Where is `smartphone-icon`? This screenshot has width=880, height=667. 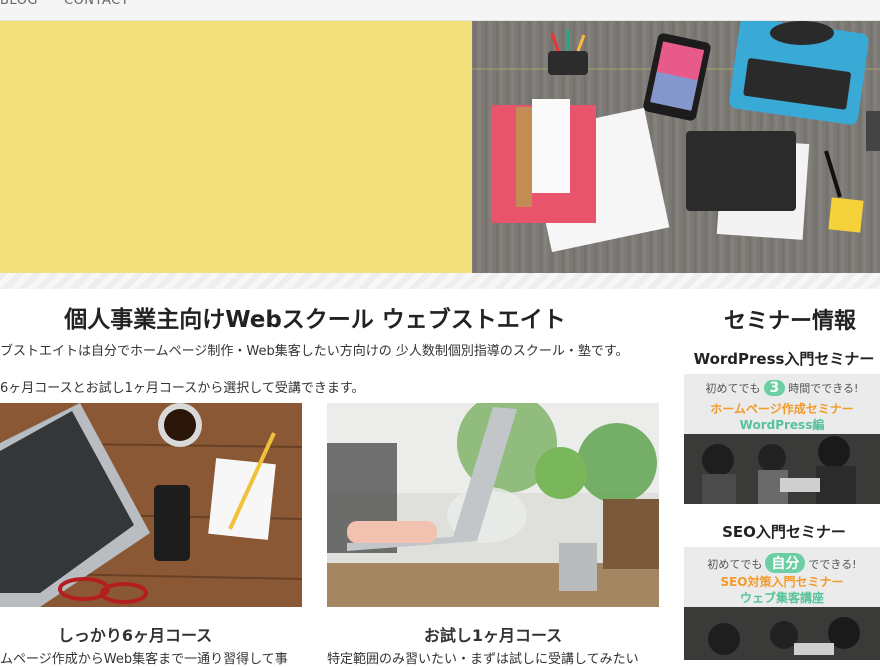 smartphone-icon is located at coordinates (677, 77).